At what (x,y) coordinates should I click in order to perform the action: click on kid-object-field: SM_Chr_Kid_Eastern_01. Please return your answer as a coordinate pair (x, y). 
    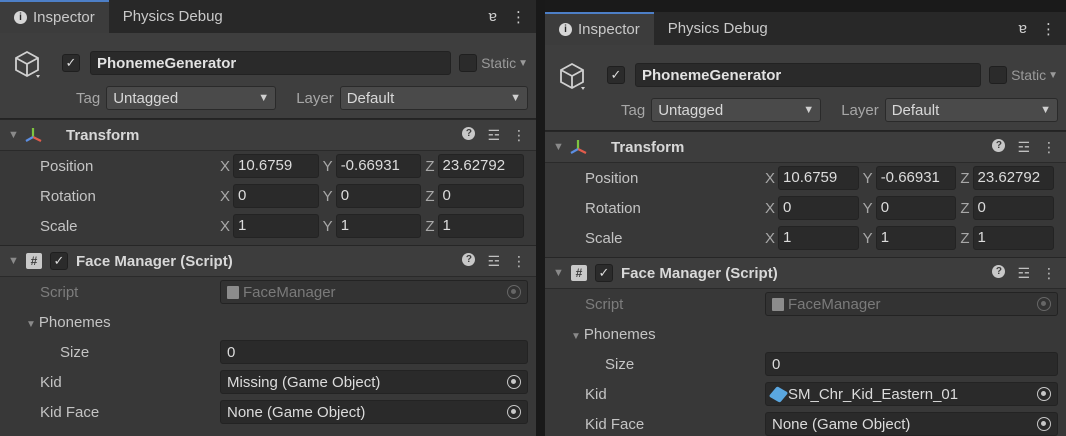
    Looking at the image, I should click on (911, 394).